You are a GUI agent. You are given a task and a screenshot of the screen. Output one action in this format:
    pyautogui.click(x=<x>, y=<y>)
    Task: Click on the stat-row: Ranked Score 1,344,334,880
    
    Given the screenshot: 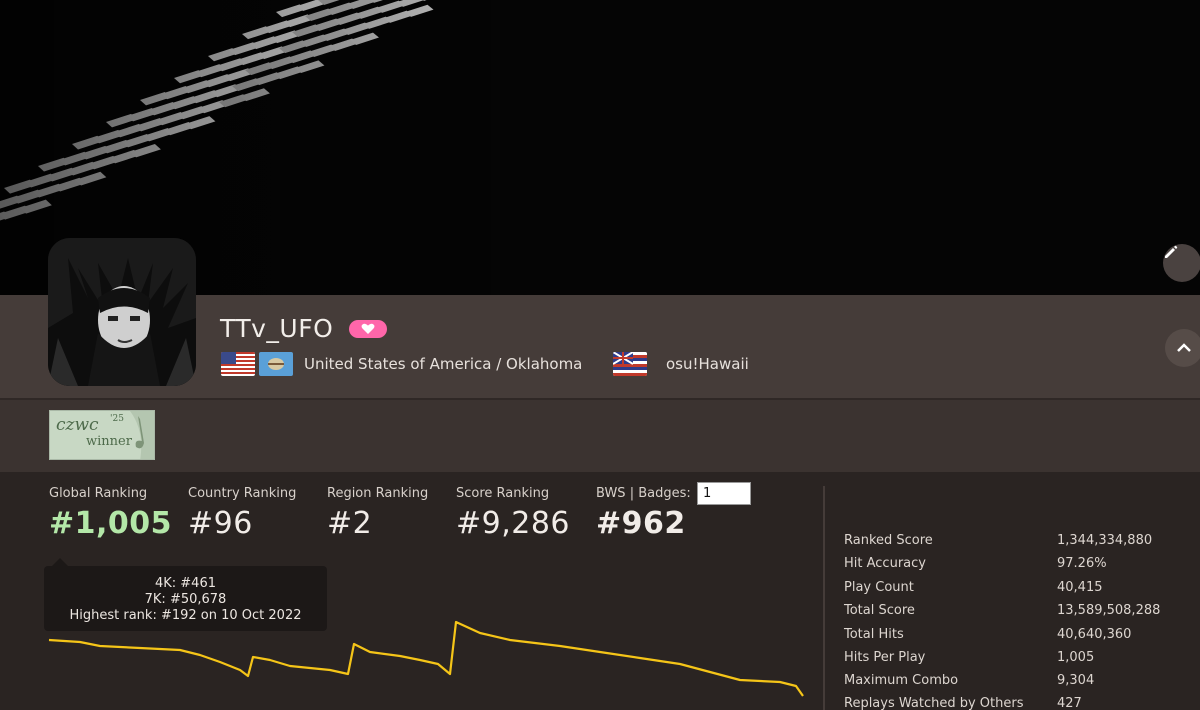 What is the action you would take?
    pyautogui.click(x=1014, y=544)
    